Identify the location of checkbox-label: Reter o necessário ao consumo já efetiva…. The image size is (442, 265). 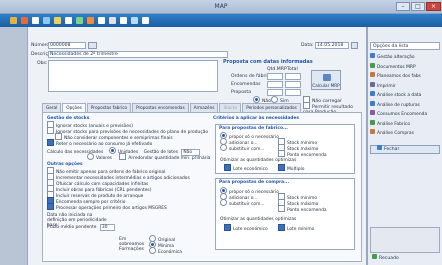
(104, 144).